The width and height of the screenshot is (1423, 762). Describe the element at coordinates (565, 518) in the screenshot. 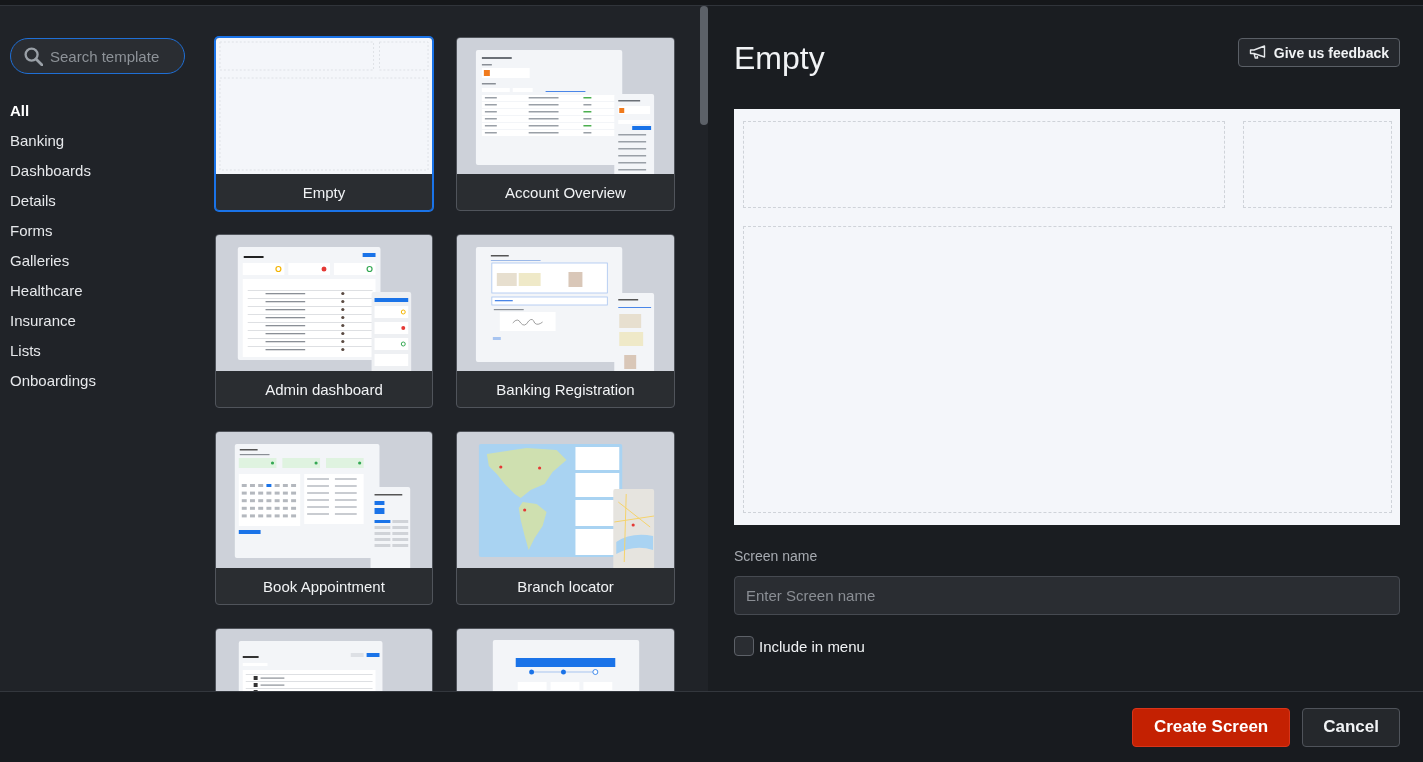

I see `template-card: Branch locator` at that location.